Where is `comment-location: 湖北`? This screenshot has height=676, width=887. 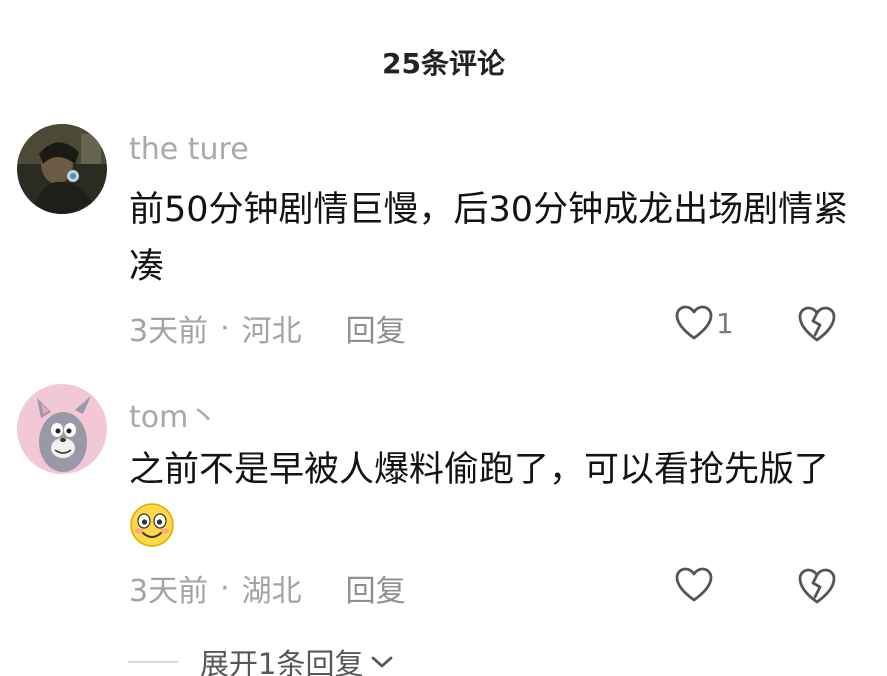
comment-location: 湖北 is located at coordinates (271, 591).